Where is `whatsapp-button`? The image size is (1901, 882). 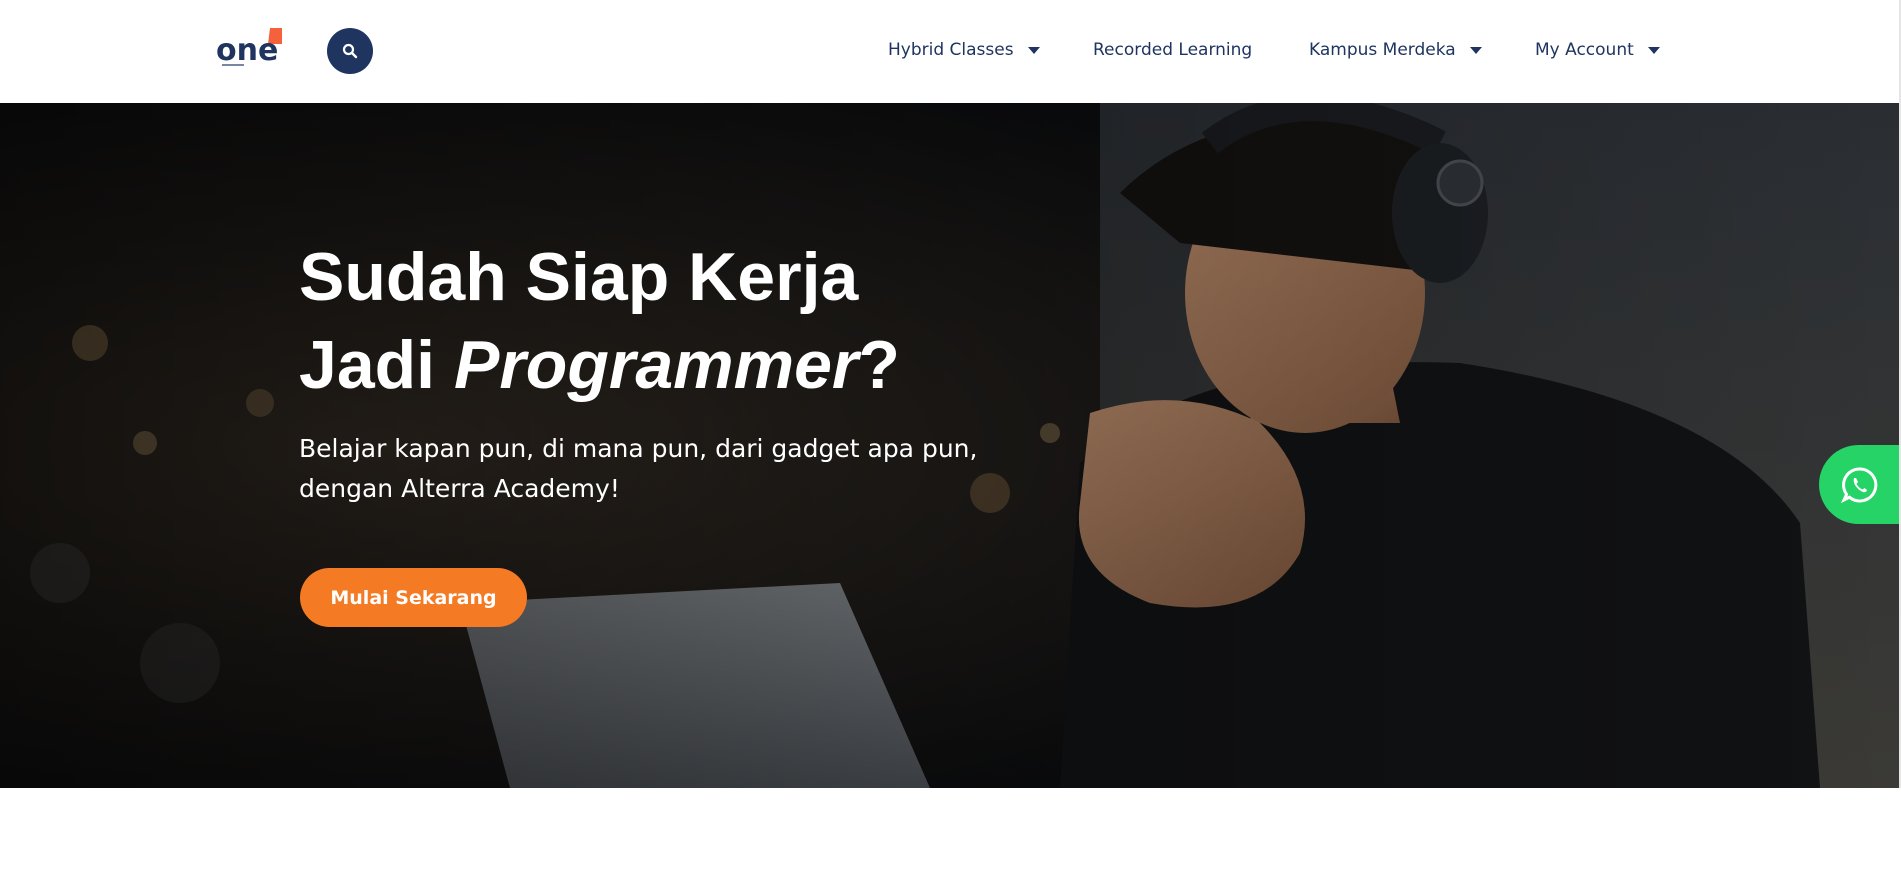
whatsapp-button is located at coordinates (1860, 484).